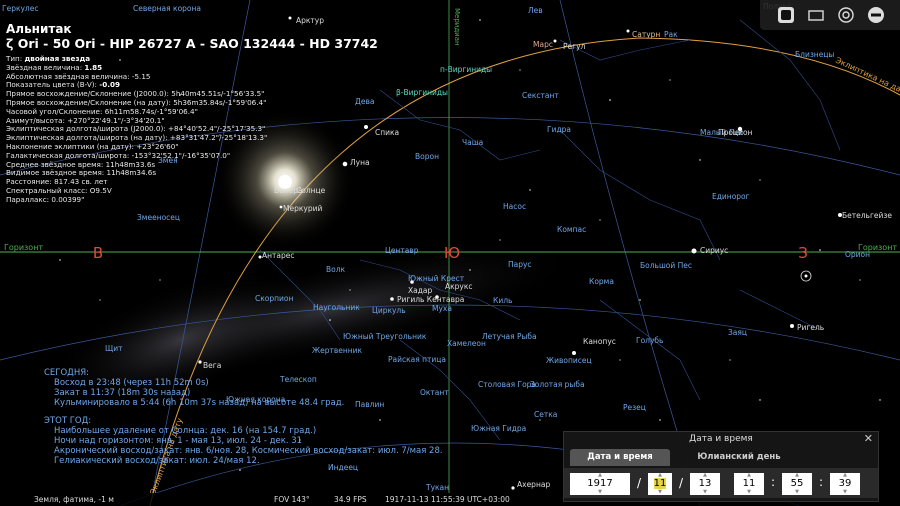 The width and height of the screenshot is (900, 506). Describe the element at coordinates (731, 196) in the screenshot. I see `sky-label: Единорог` at that location.